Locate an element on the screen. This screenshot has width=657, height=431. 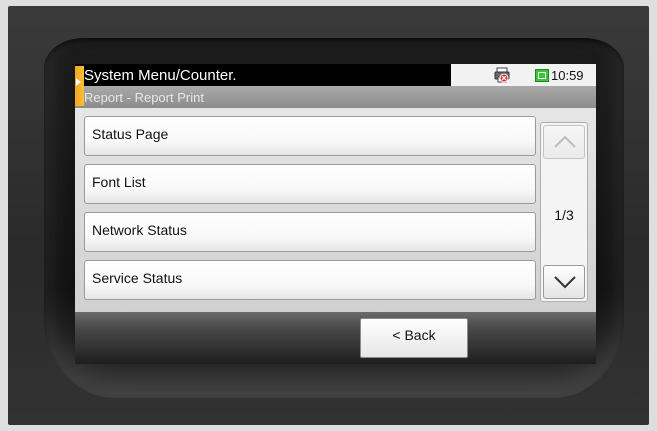
list-item-label: Status Page is located at coordinates (130, 134).